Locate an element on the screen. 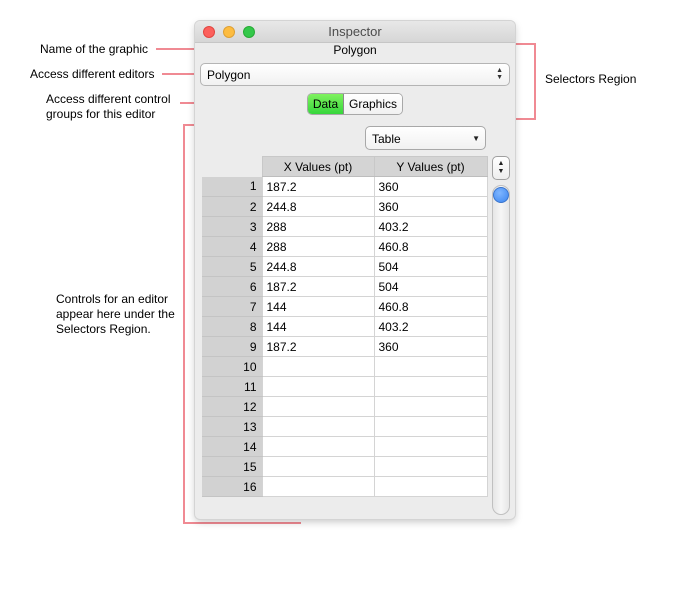 The width and height of the screenshot is (700, 600). table-row: 11 is located at coordinates (345, 386).